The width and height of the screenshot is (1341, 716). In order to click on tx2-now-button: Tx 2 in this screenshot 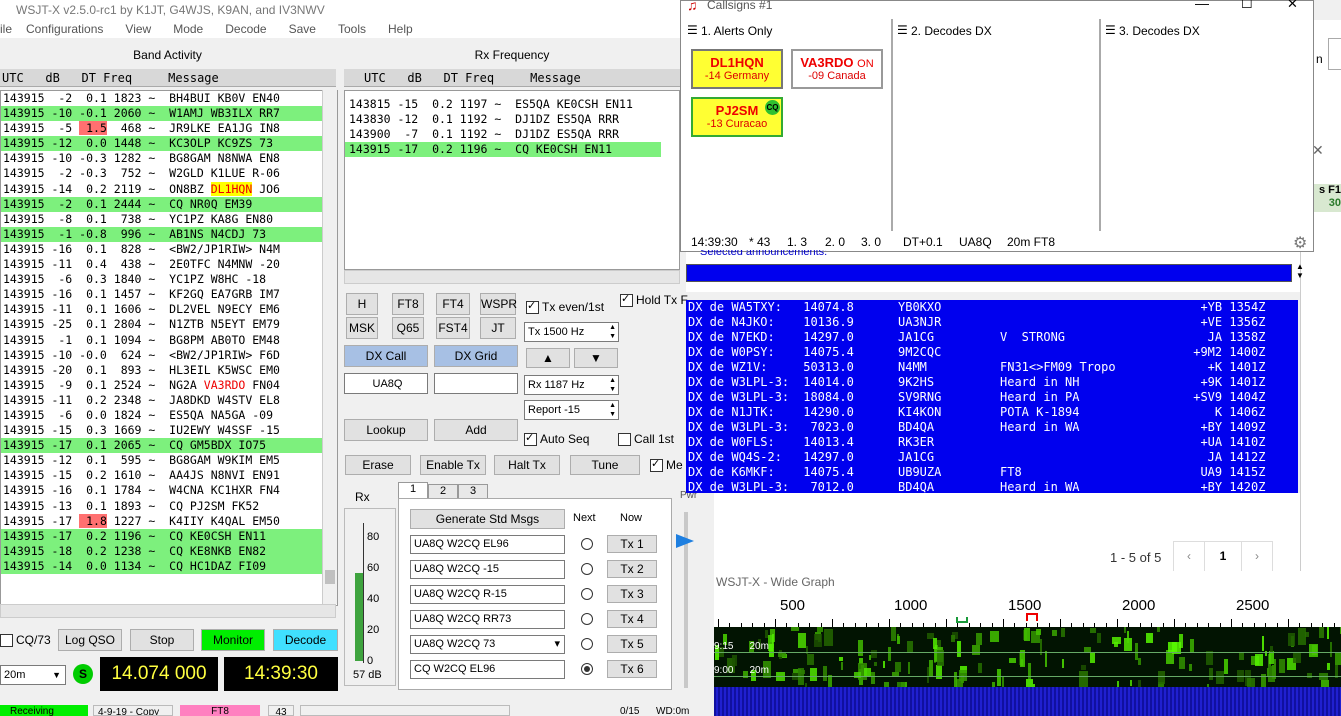, I will do `click(632, 569)`.